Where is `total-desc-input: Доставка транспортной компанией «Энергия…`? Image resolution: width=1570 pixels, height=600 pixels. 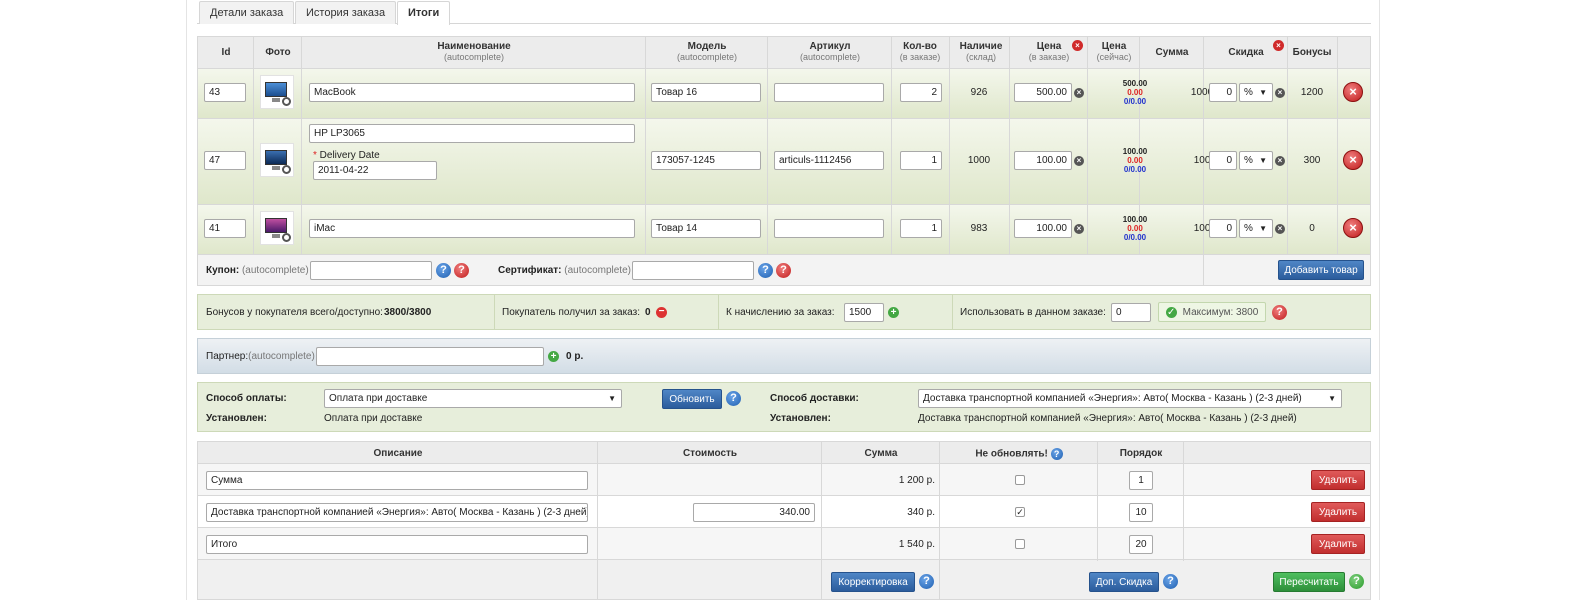 total-desc-input: Доставка транспортной компанией «Энергия… is located at coordinates (397, 512).